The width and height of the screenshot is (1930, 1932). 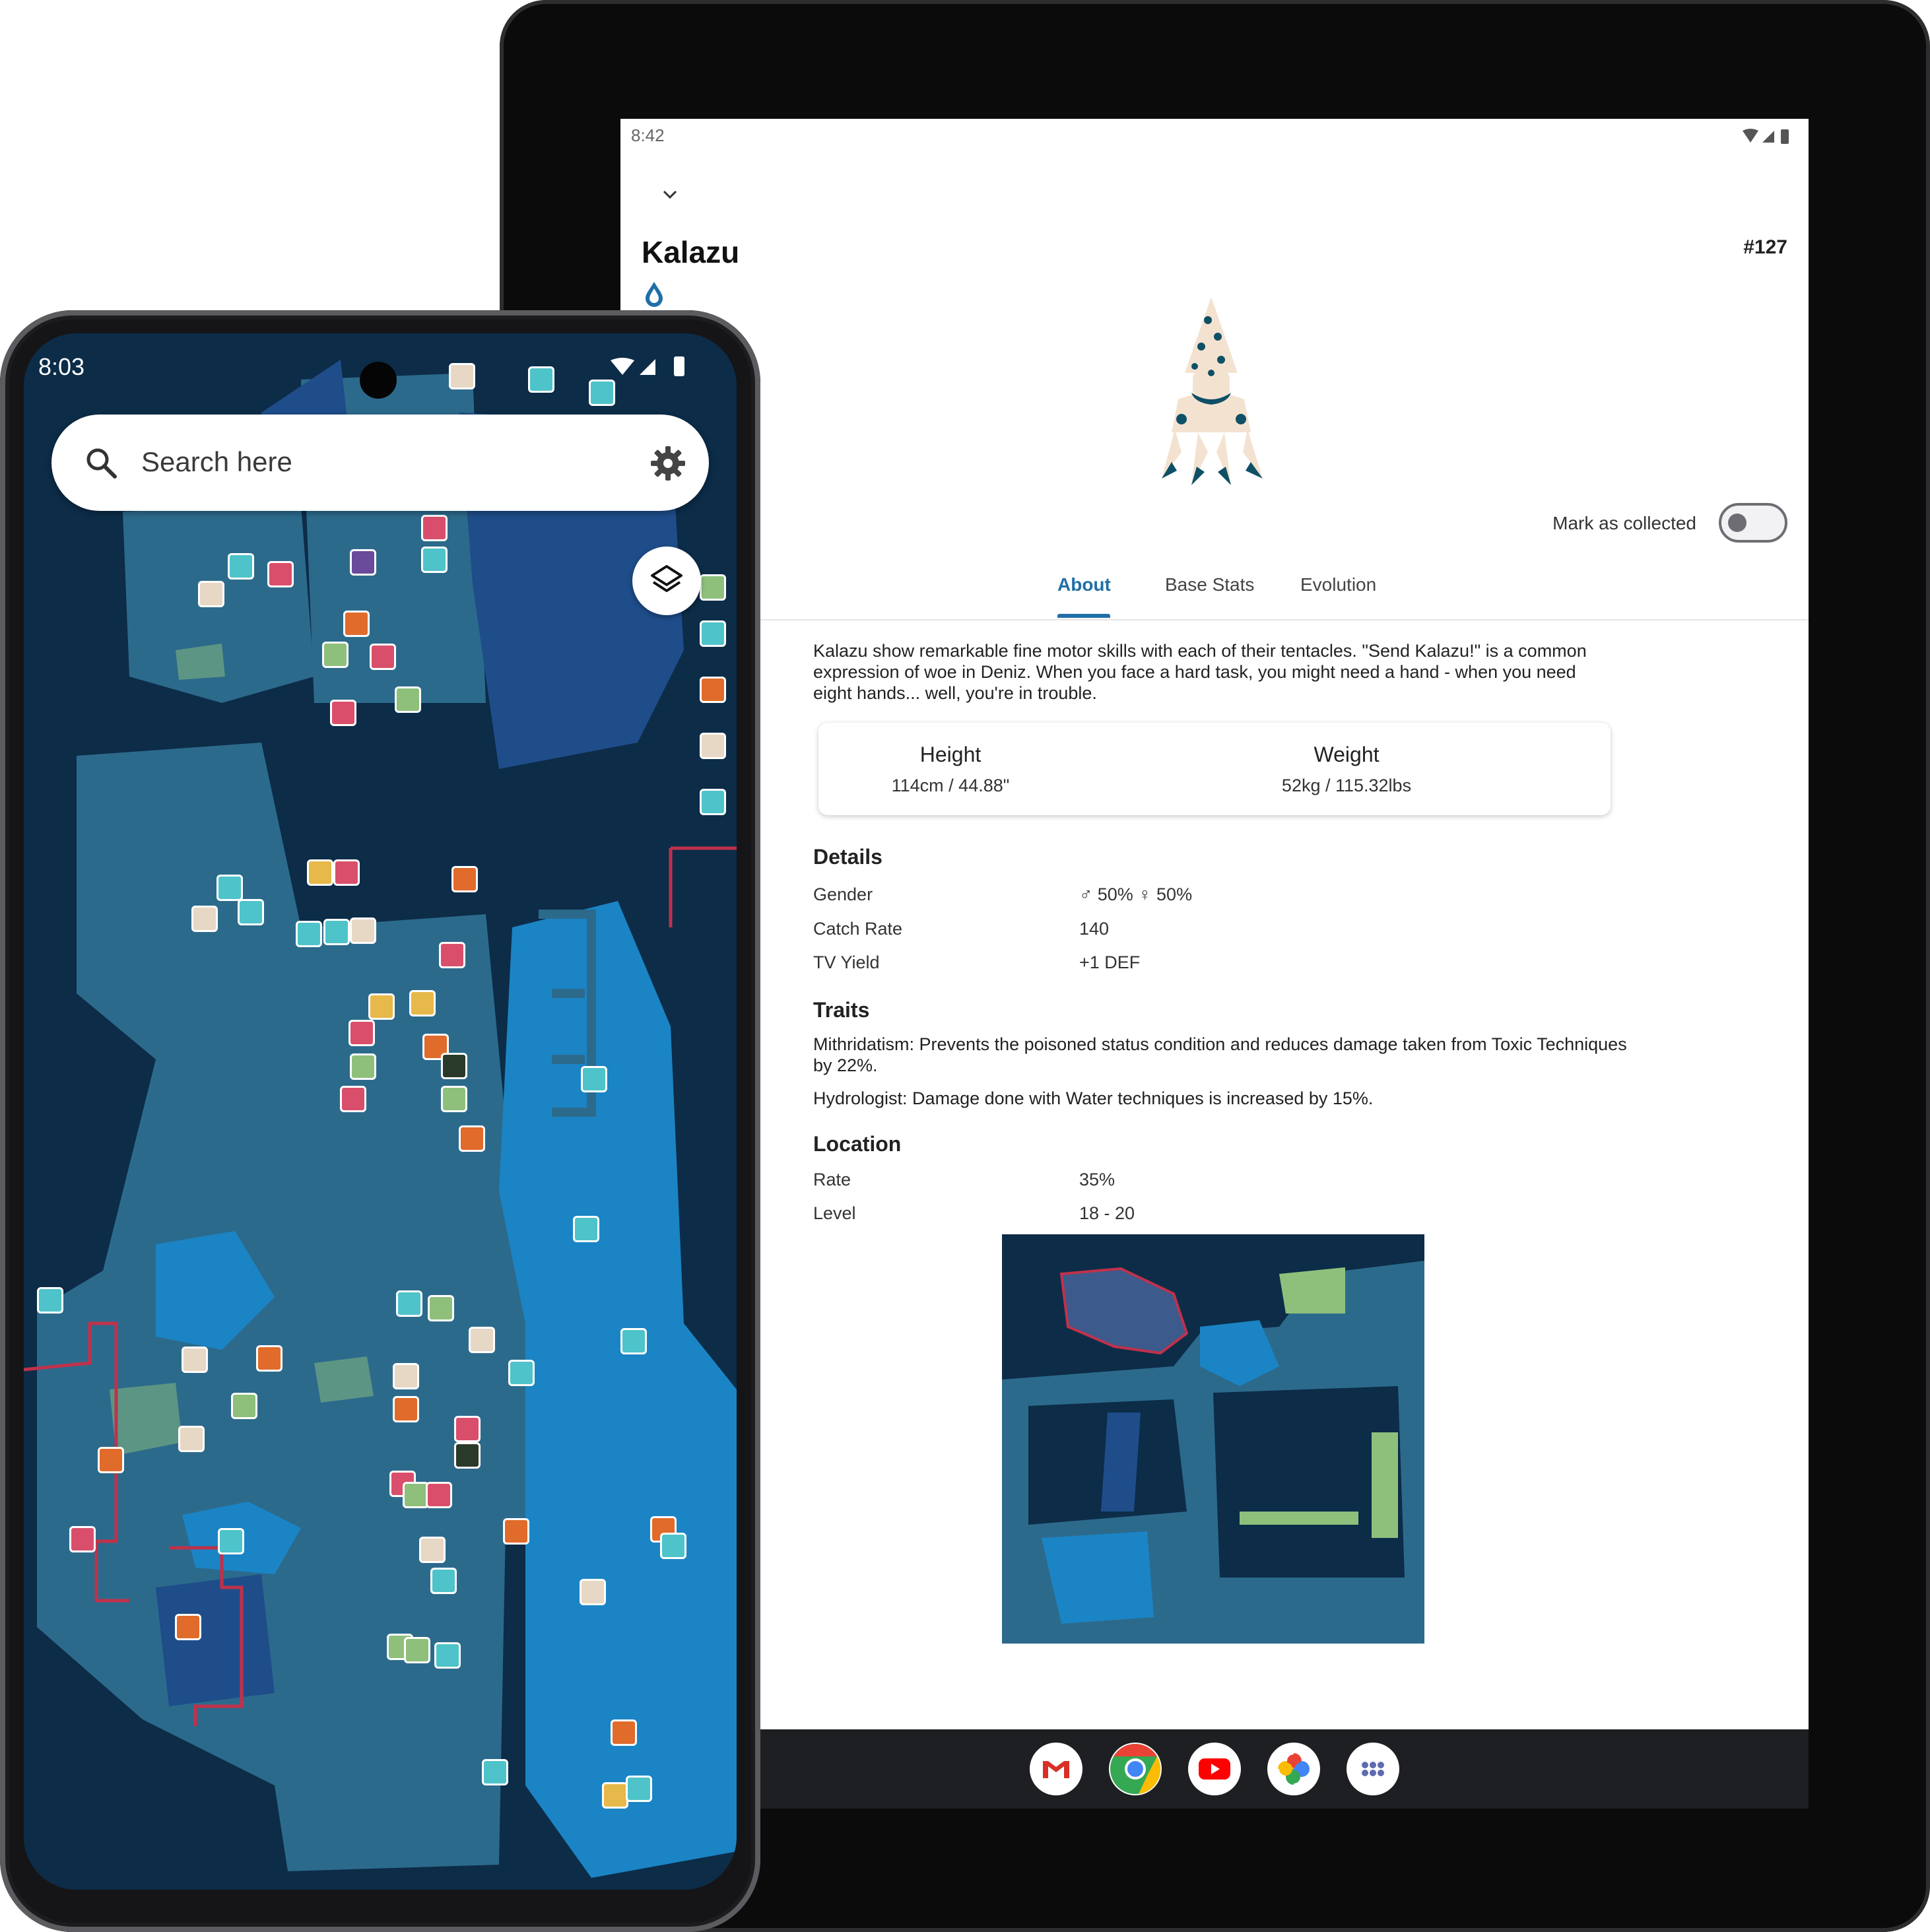 I want to click on tab-base-stats: Base Stats, so click(x=1209, y=584).